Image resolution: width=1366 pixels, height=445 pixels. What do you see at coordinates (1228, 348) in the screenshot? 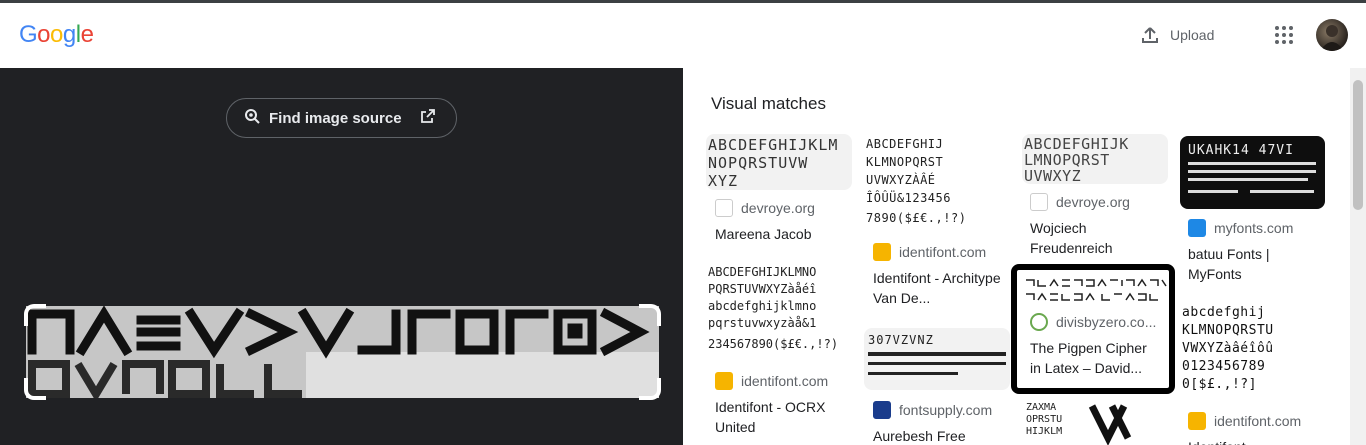
I see `svg-text: VWXYZàâéîôû` at bounding box center [1228, 348].